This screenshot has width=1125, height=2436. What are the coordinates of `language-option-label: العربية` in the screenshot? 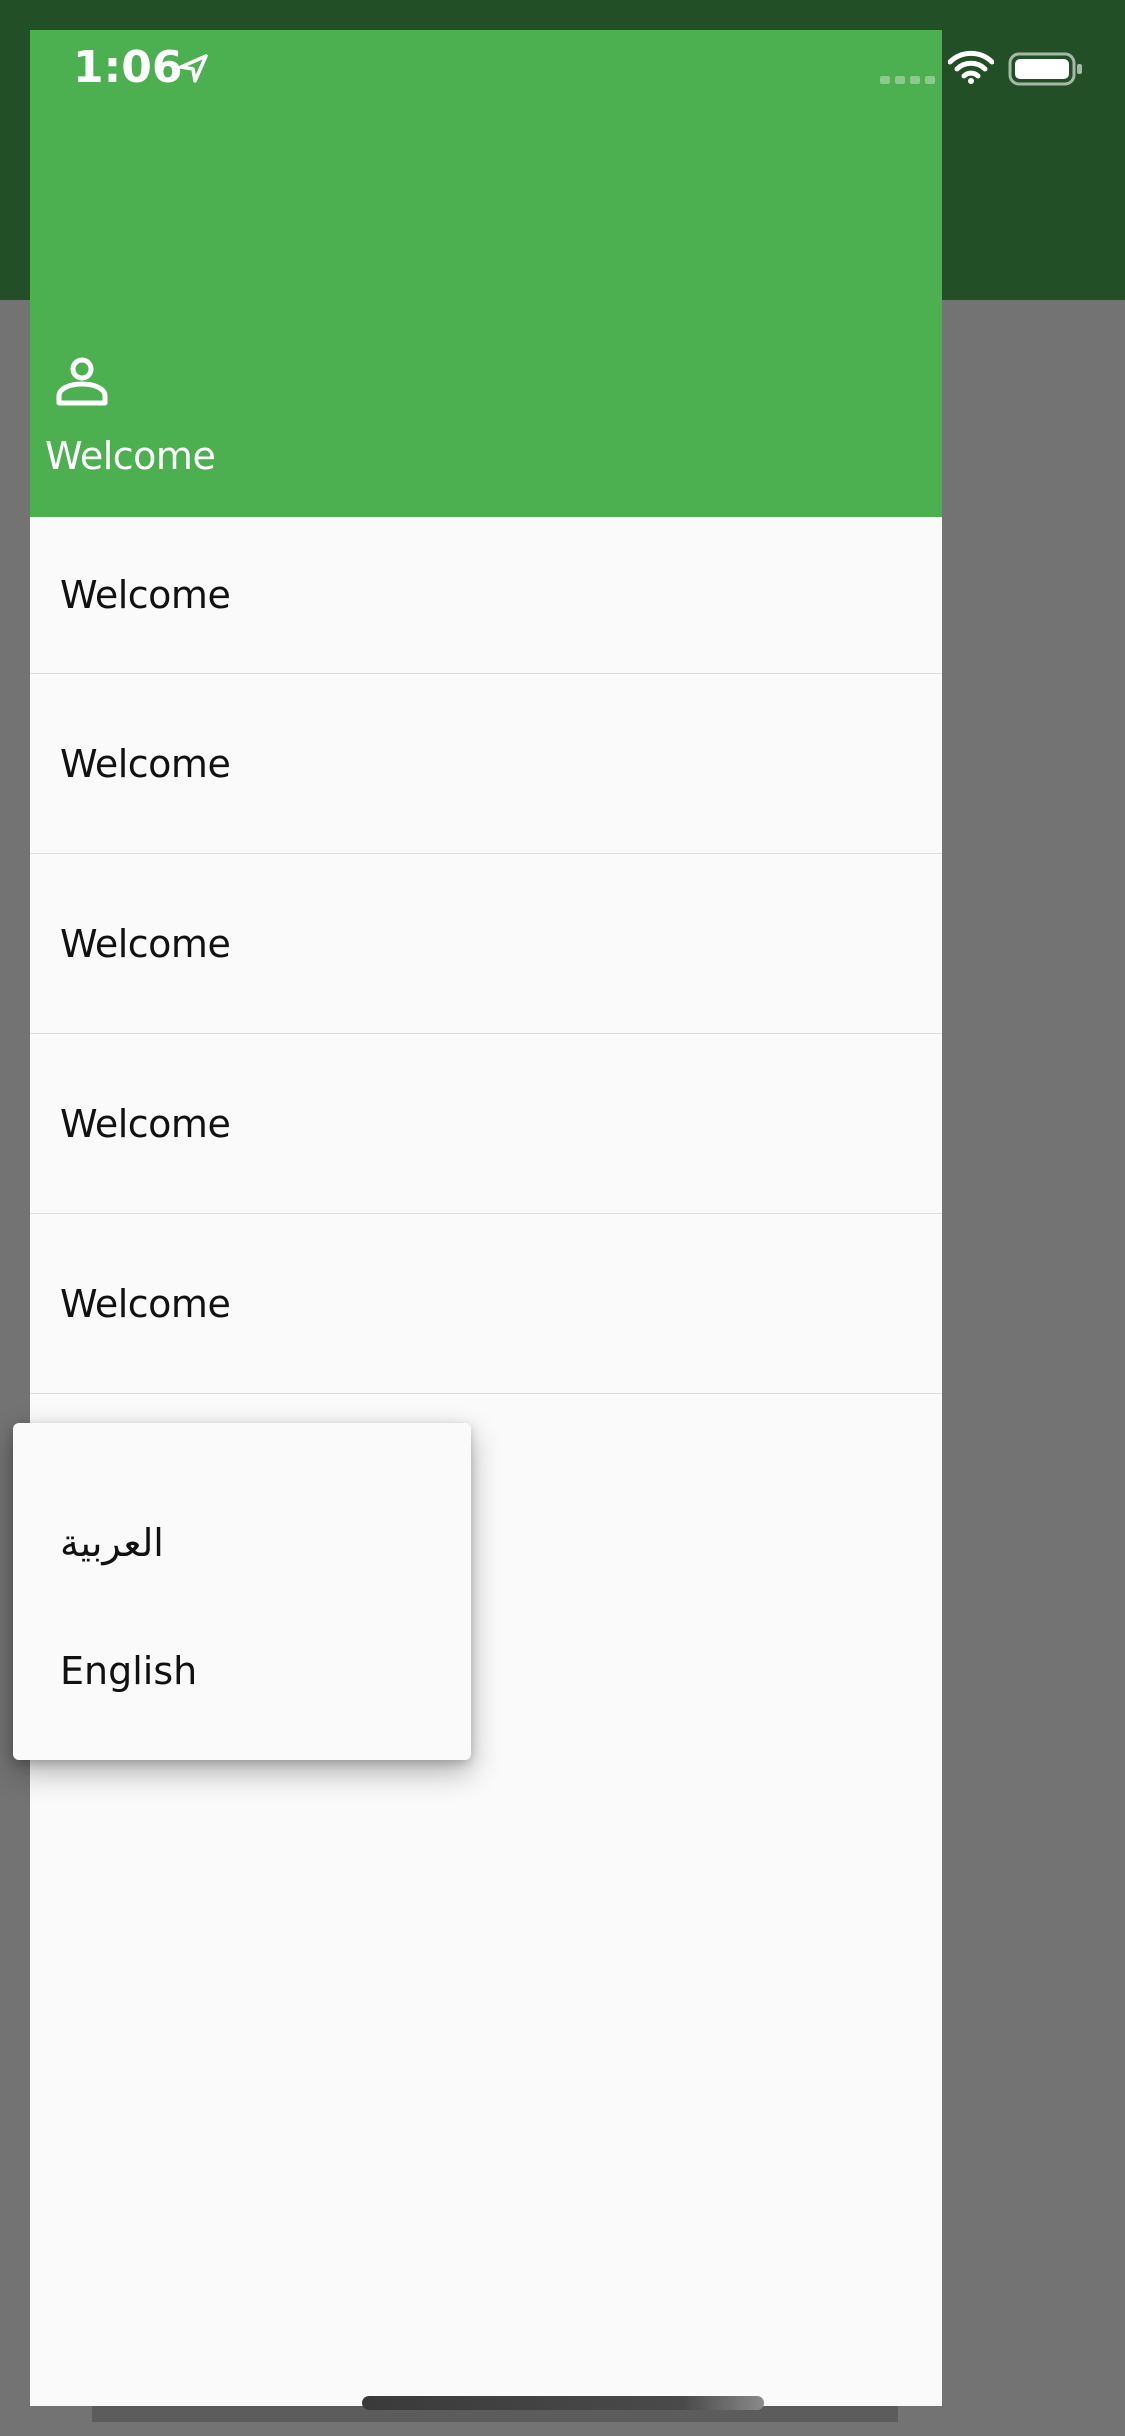 It's located at (112, 1543).